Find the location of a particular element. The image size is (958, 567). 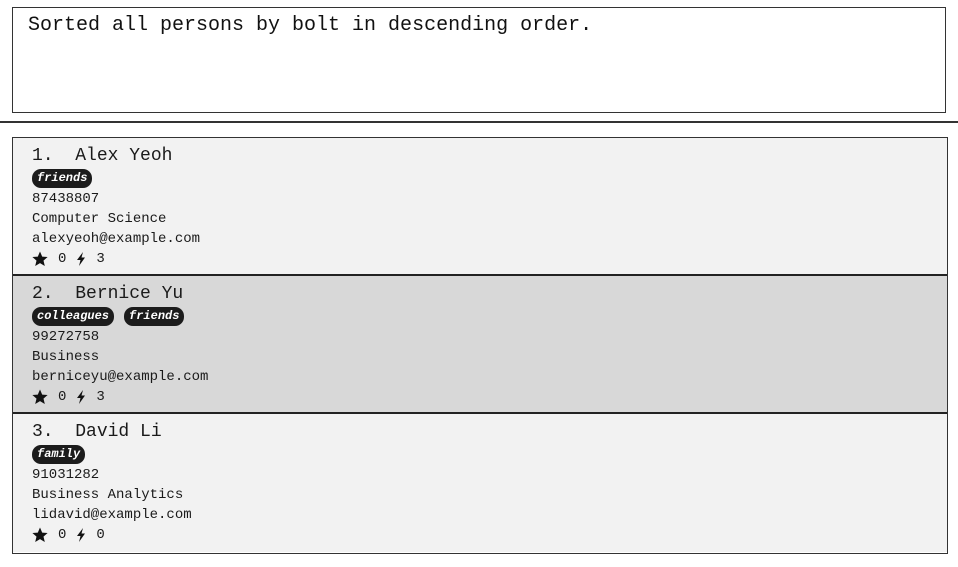

person-name: Bernice Yu is located at coordinates (129, 294).